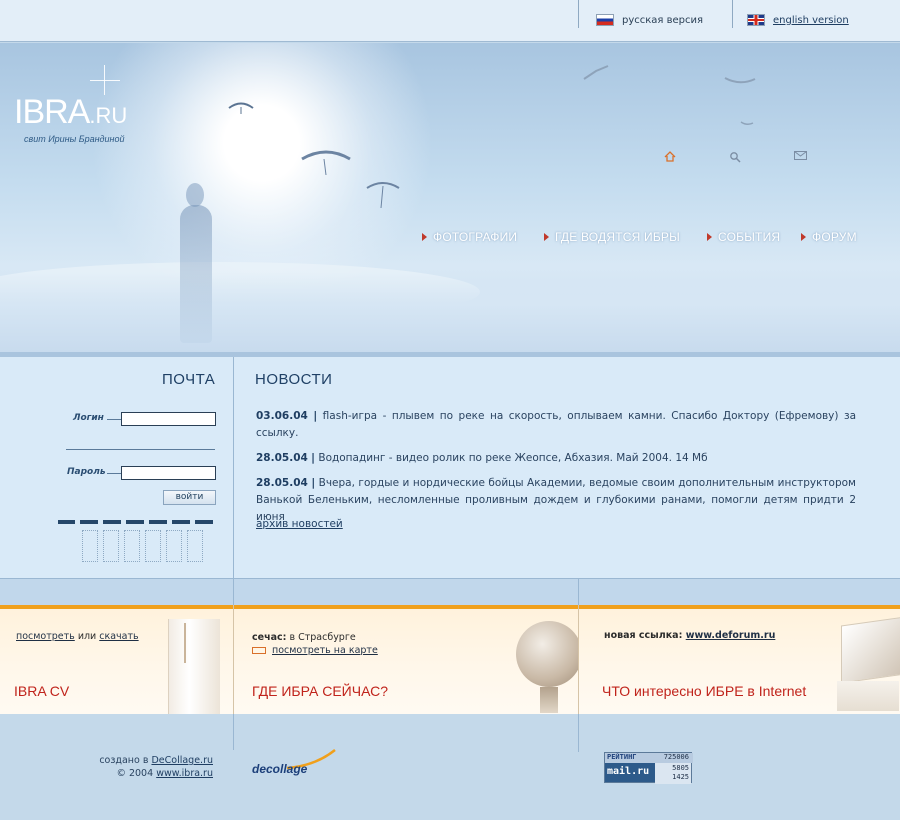 The image size is (900, 820). I want to click on rating-total: 725006, so click(676, 757).